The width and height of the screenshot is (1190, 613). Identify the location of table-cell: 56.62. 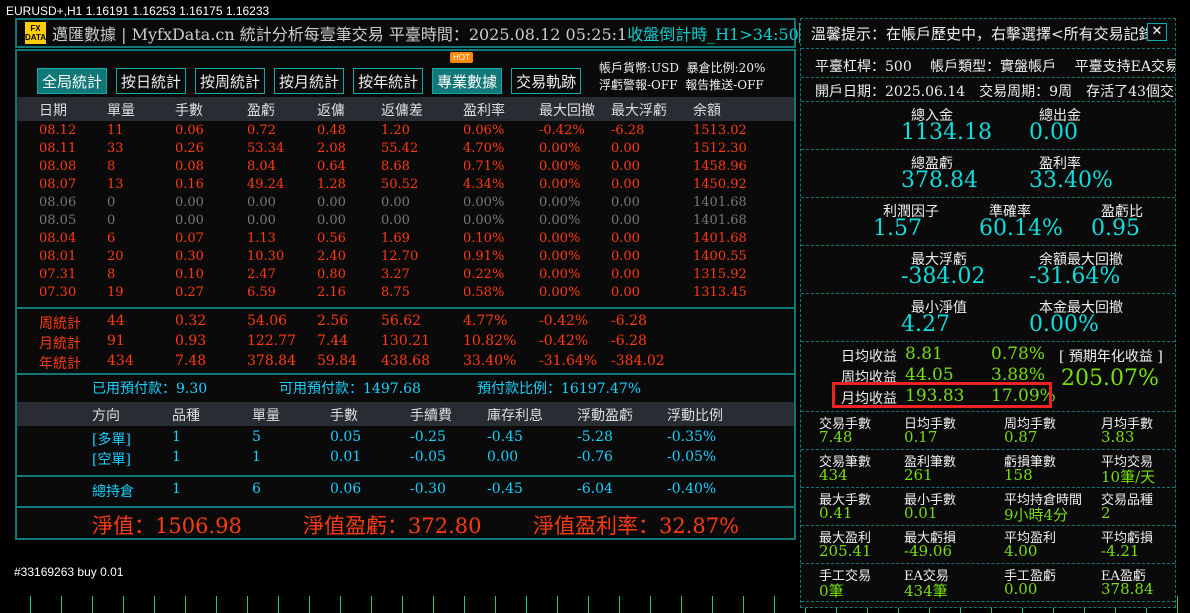
(401, 321).